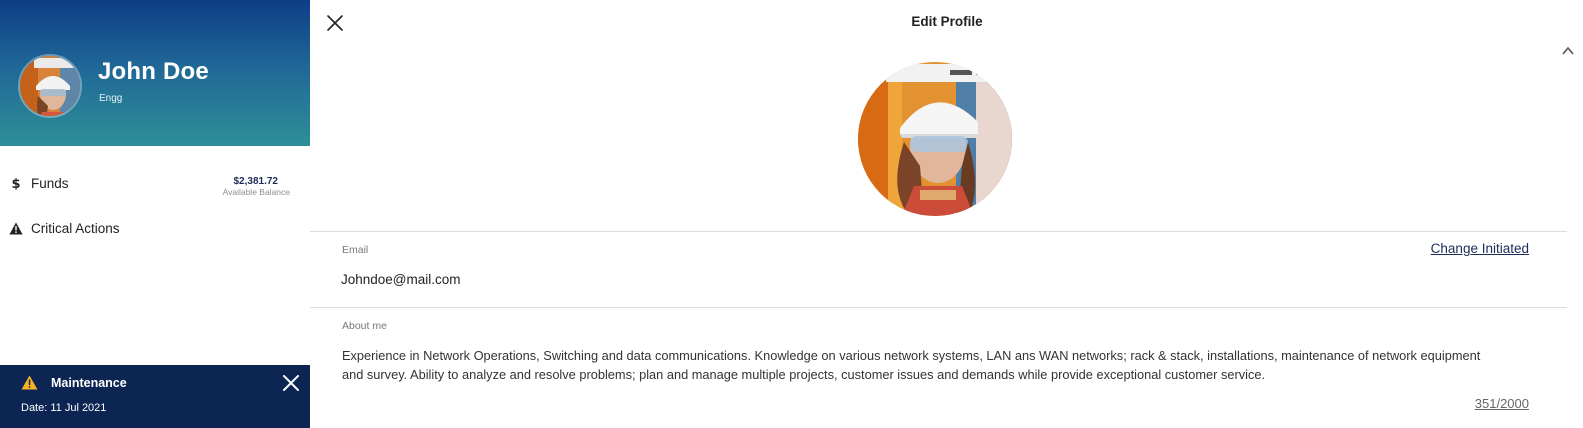  What do you see at coordinates (1501, 403) in the screenshot?
I see `character-count: 351/2000` at bounding box center [1501, 403].